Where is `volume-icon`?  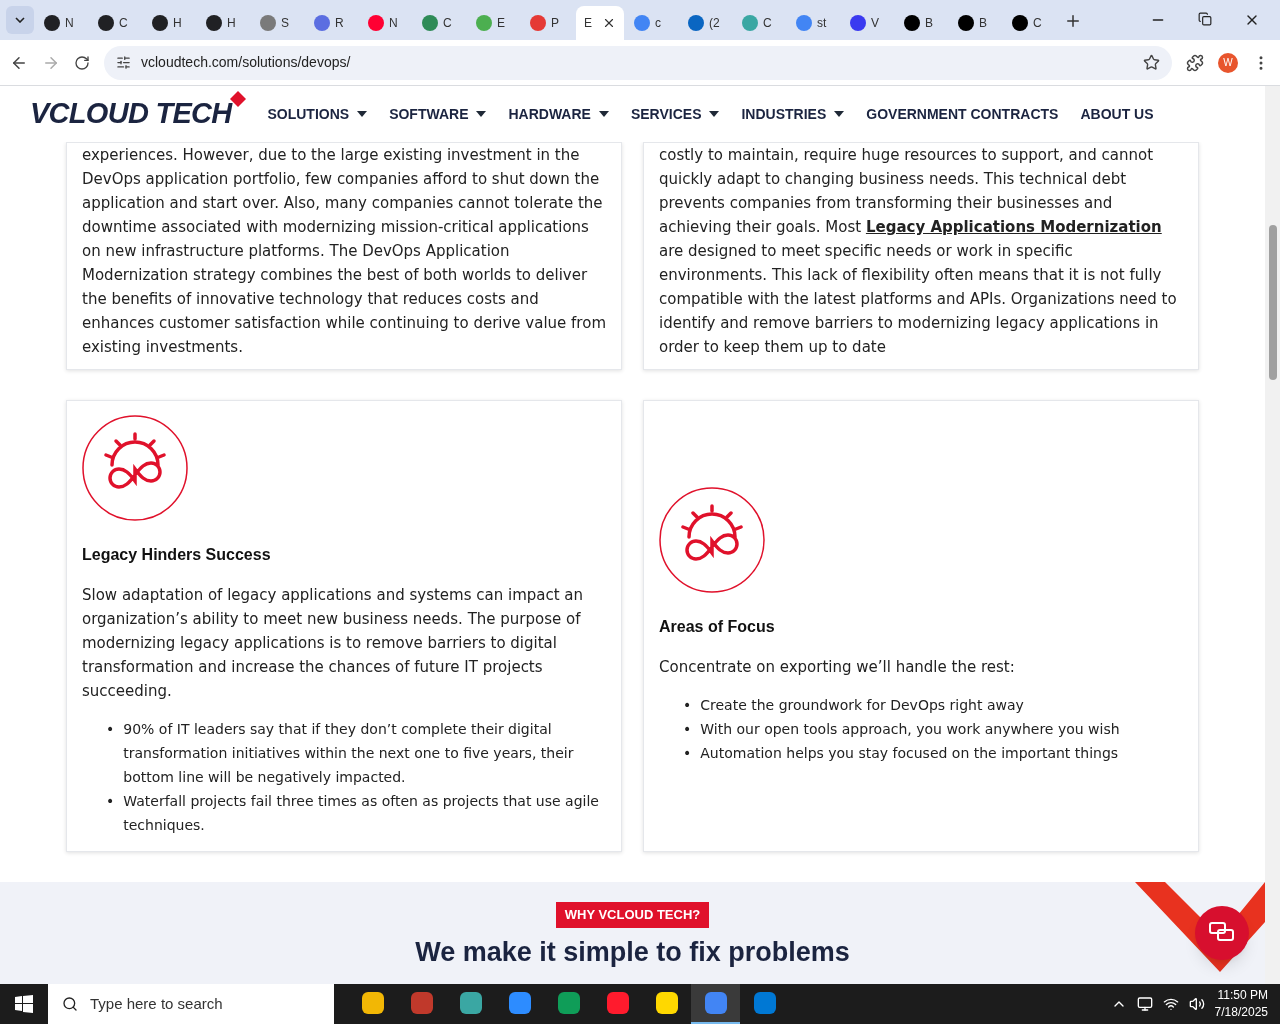 volume-icon is located at coordinates (1196, 1004).